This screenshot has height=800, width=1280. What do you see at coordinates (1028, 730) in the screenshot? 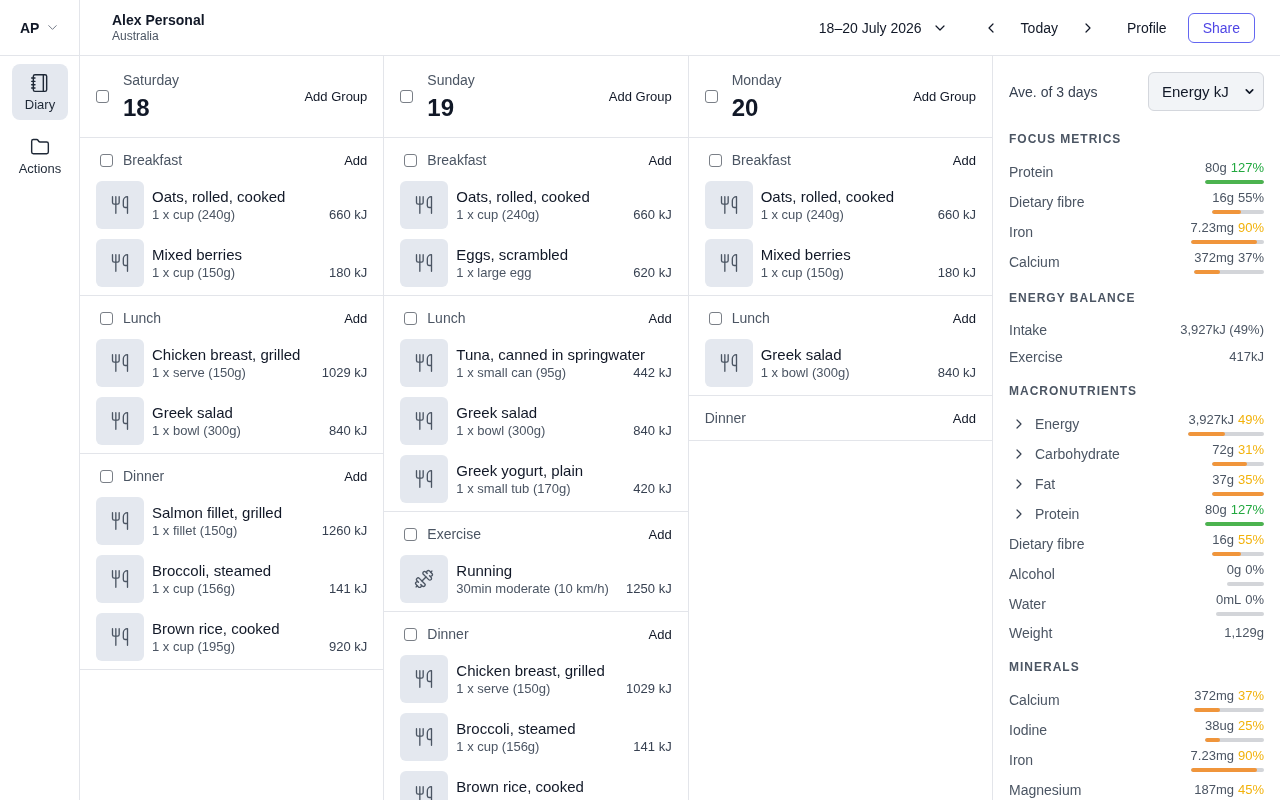
I see `metric-label: Iodine` at bounding box center [1028, 730].